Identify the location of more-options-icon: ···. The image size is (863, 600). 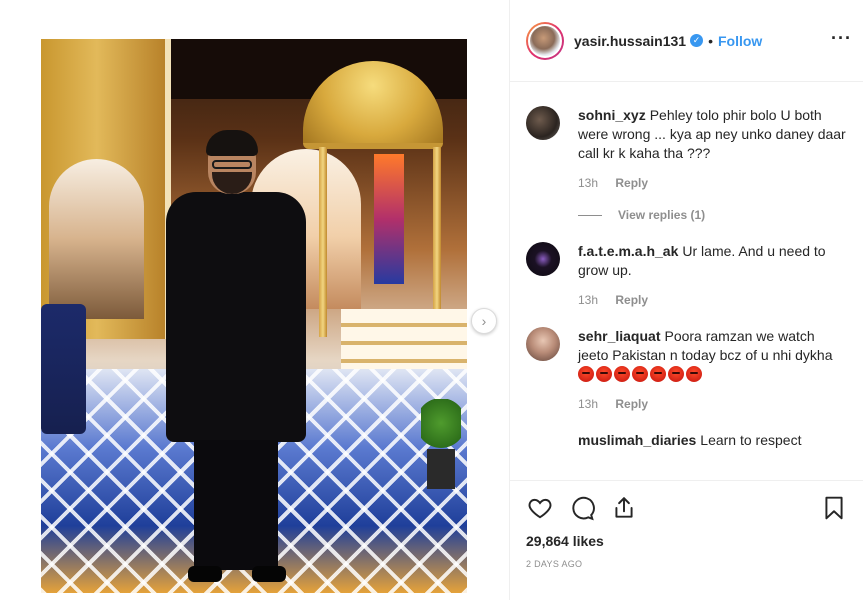
(841, 38).